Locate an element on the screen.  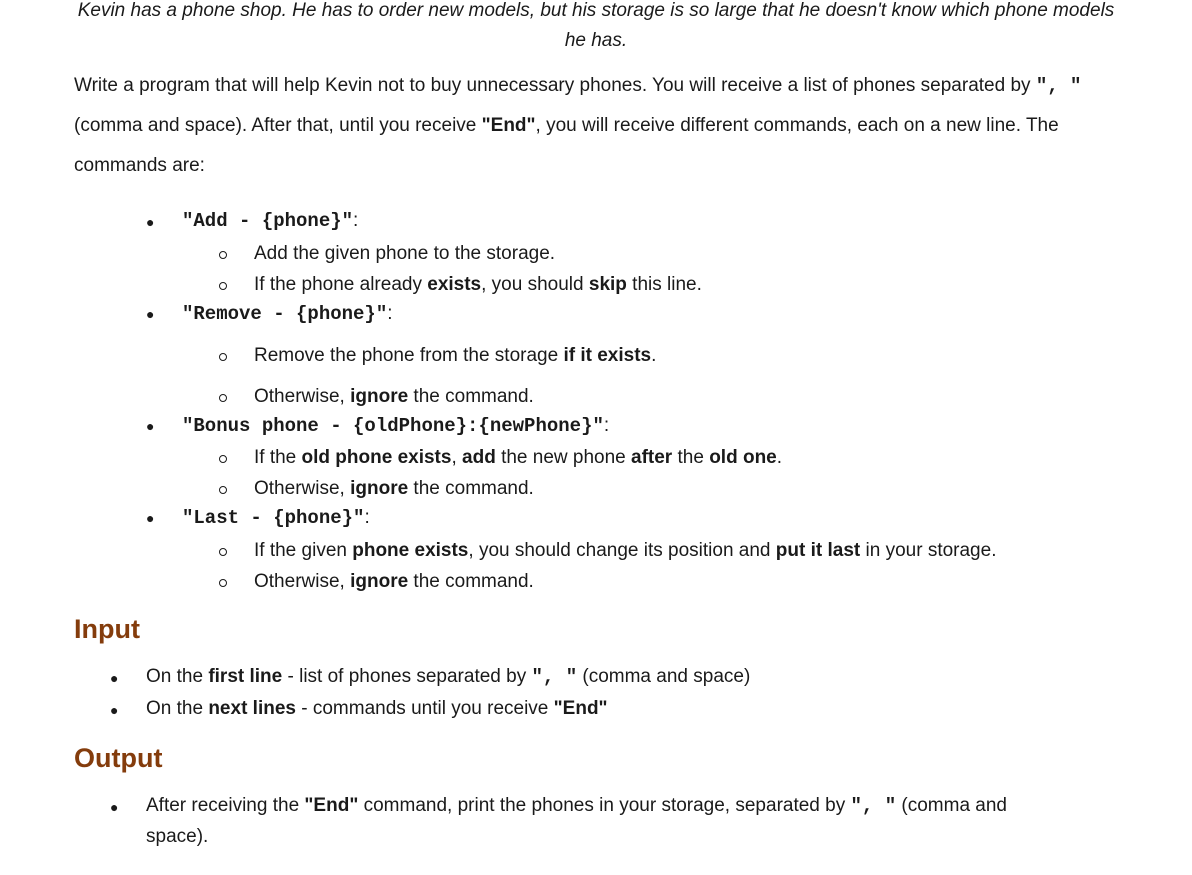
text: If the phone already is located at coordinates (341, 284).